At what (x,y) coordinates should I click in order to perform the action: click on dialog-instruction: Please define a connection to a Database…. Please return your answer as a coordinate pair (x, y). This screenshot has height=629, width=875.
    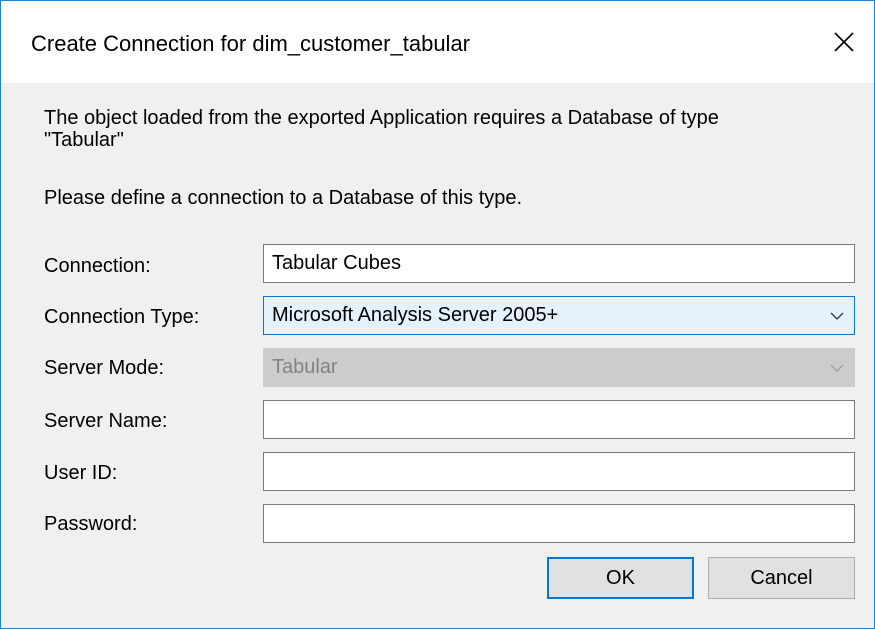
    Looking at the image, I should click on (283, 198).